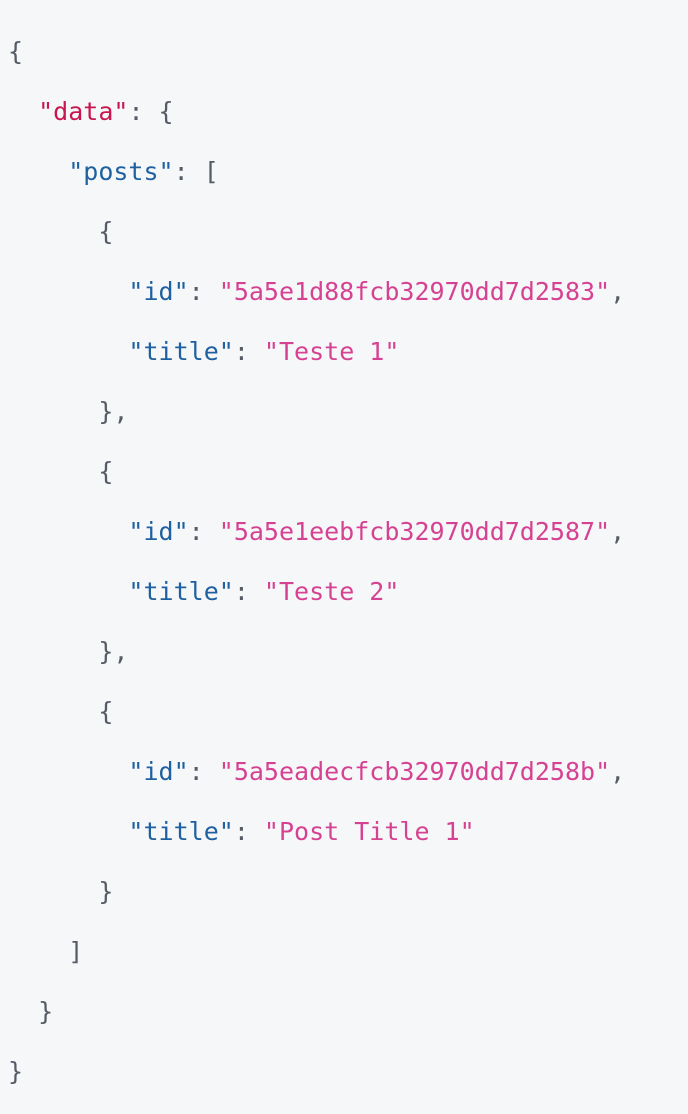 Image resolution: width=688 pixels, height=1114 pixels. What do you see at coordinates (316, 52) in the screenshot?
I see `json-line-open: {` at bounding box center [316, 52].